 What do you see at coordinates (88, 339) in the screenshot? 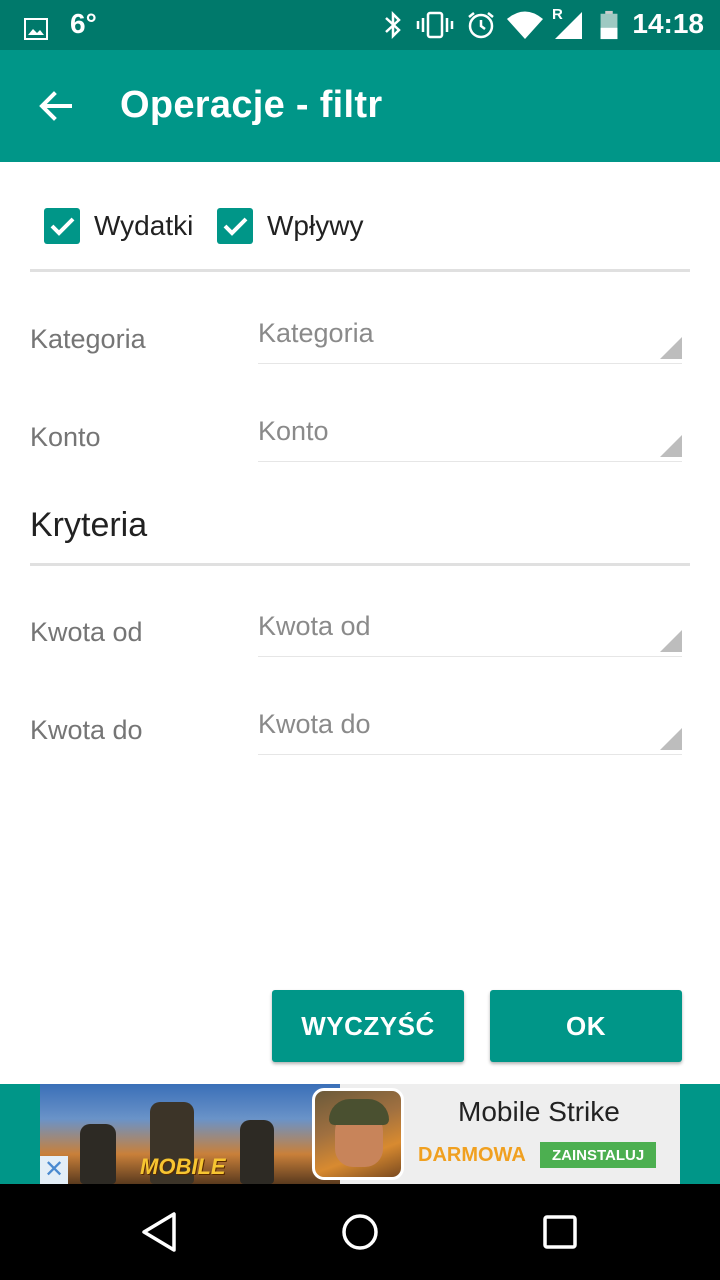
I see `category-label: Kategoria` at bounding box center [88, 339].